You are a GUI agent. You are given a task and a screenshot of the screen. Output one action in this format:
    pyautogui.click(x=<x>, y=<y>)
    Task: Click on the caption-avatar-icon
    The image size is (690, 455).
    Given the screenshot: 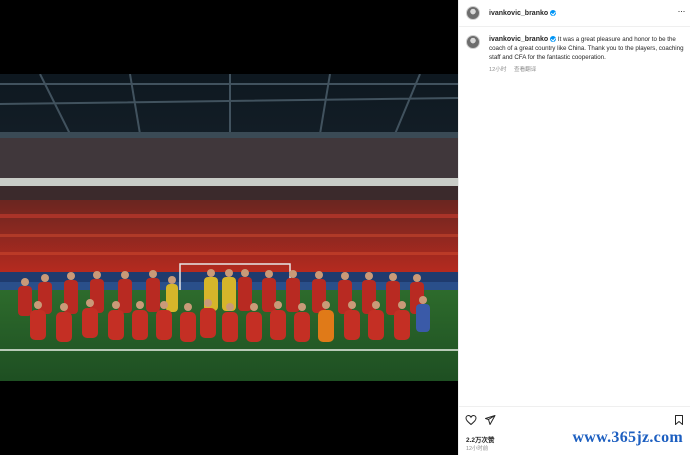 What is the action you would take?
    pyautogui.click(x=473, y=42)
    